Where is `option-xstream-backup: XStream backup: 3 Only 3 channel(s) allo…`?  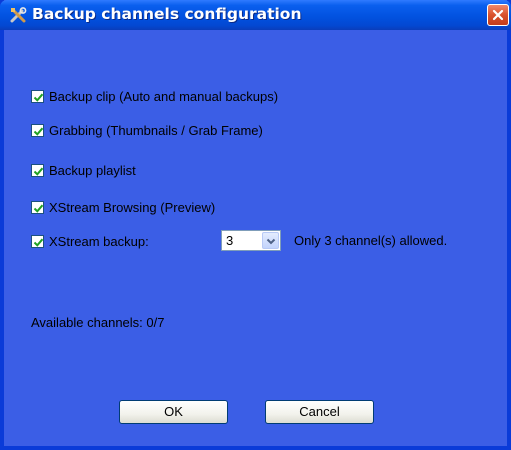
option-xstream-backup: XStream backup: 3 Only 3 channel(s) allo… is located at coordinates (266, 240).